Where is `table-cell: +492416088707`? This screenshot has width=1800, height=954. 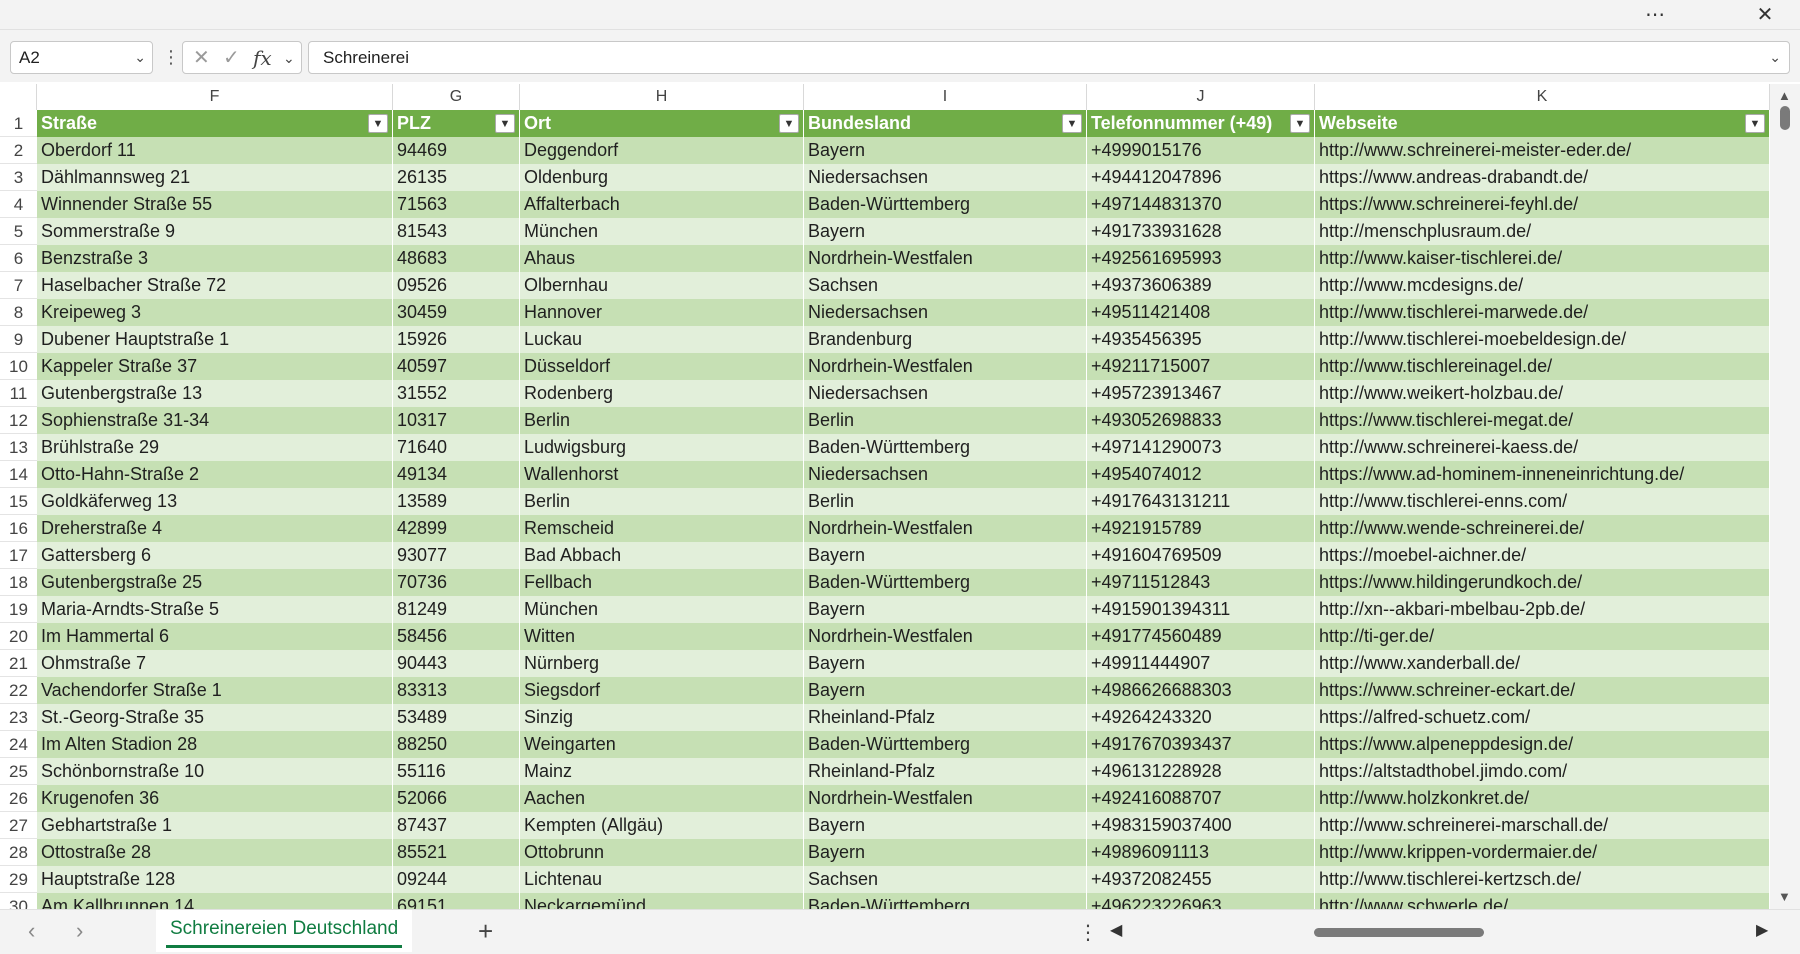
table-cell: +492416088707 is located at coordinates (1201, 798).